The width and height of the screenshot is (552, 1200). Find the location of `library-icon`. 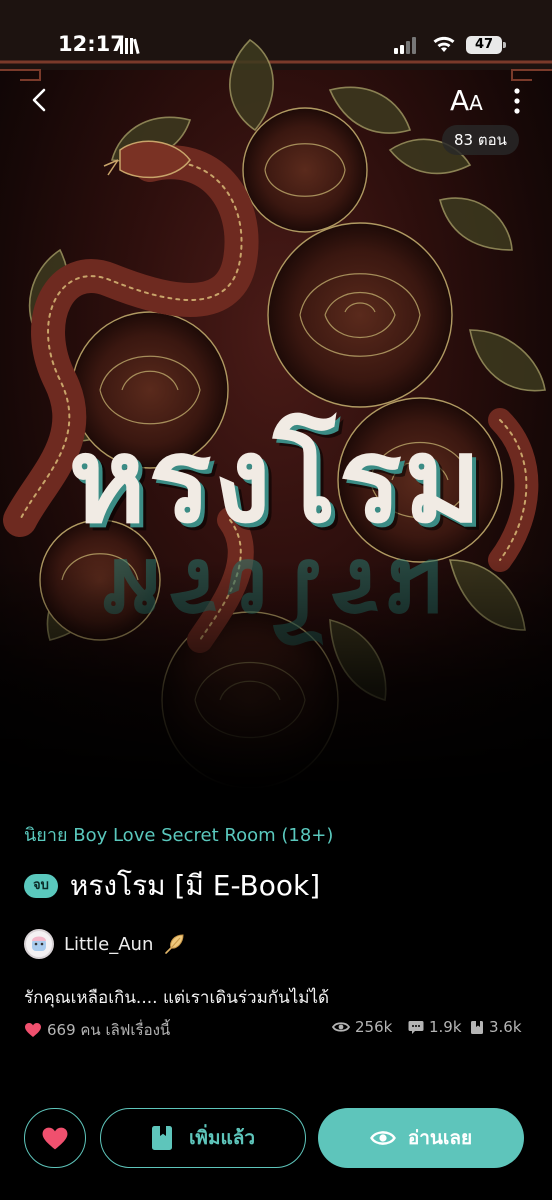

library-icon is located at coordinates (130, 46).